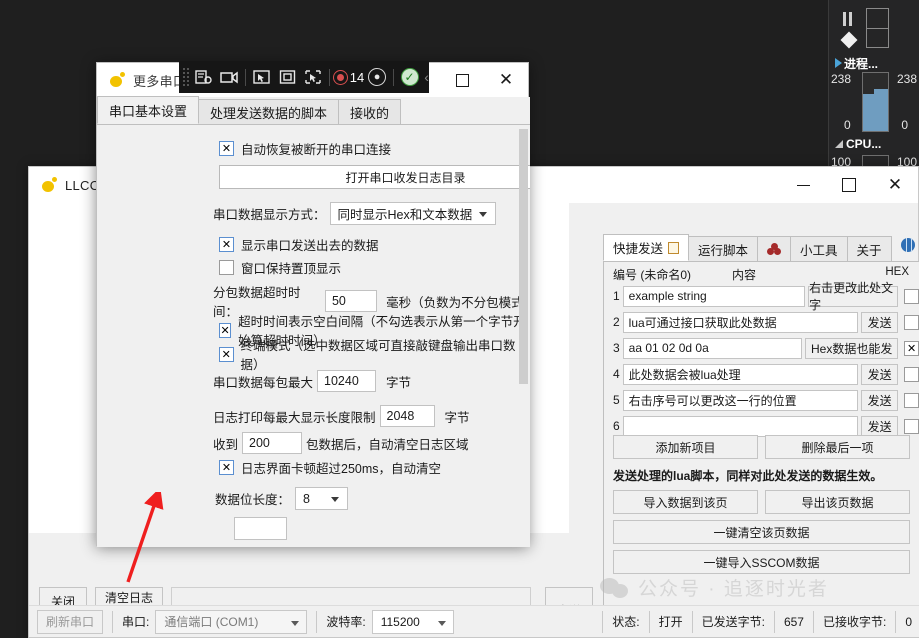  I want to click on row-number: 5, so click(612, 400).